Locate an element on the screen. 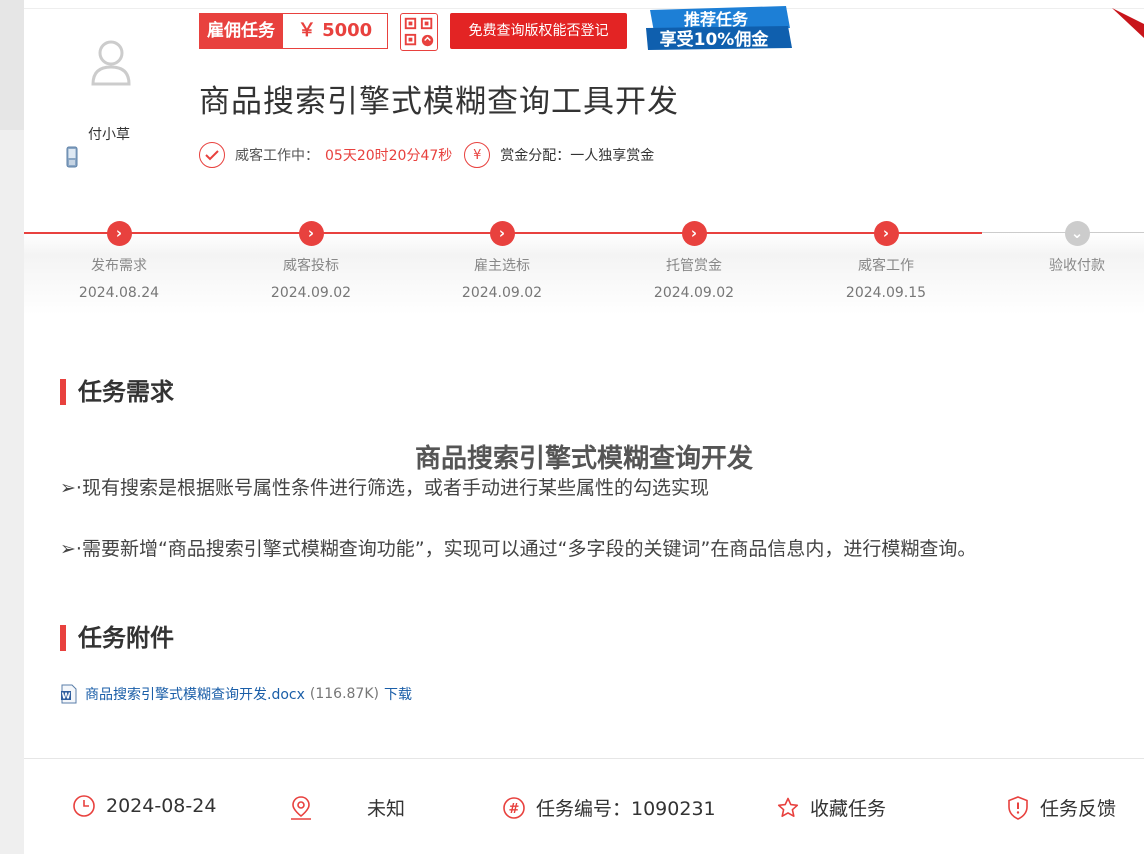 Image resolution: width=1144 pixels, height=854 pixels. publish-date: 2024-08-24 is located at coordinates (144, 806).